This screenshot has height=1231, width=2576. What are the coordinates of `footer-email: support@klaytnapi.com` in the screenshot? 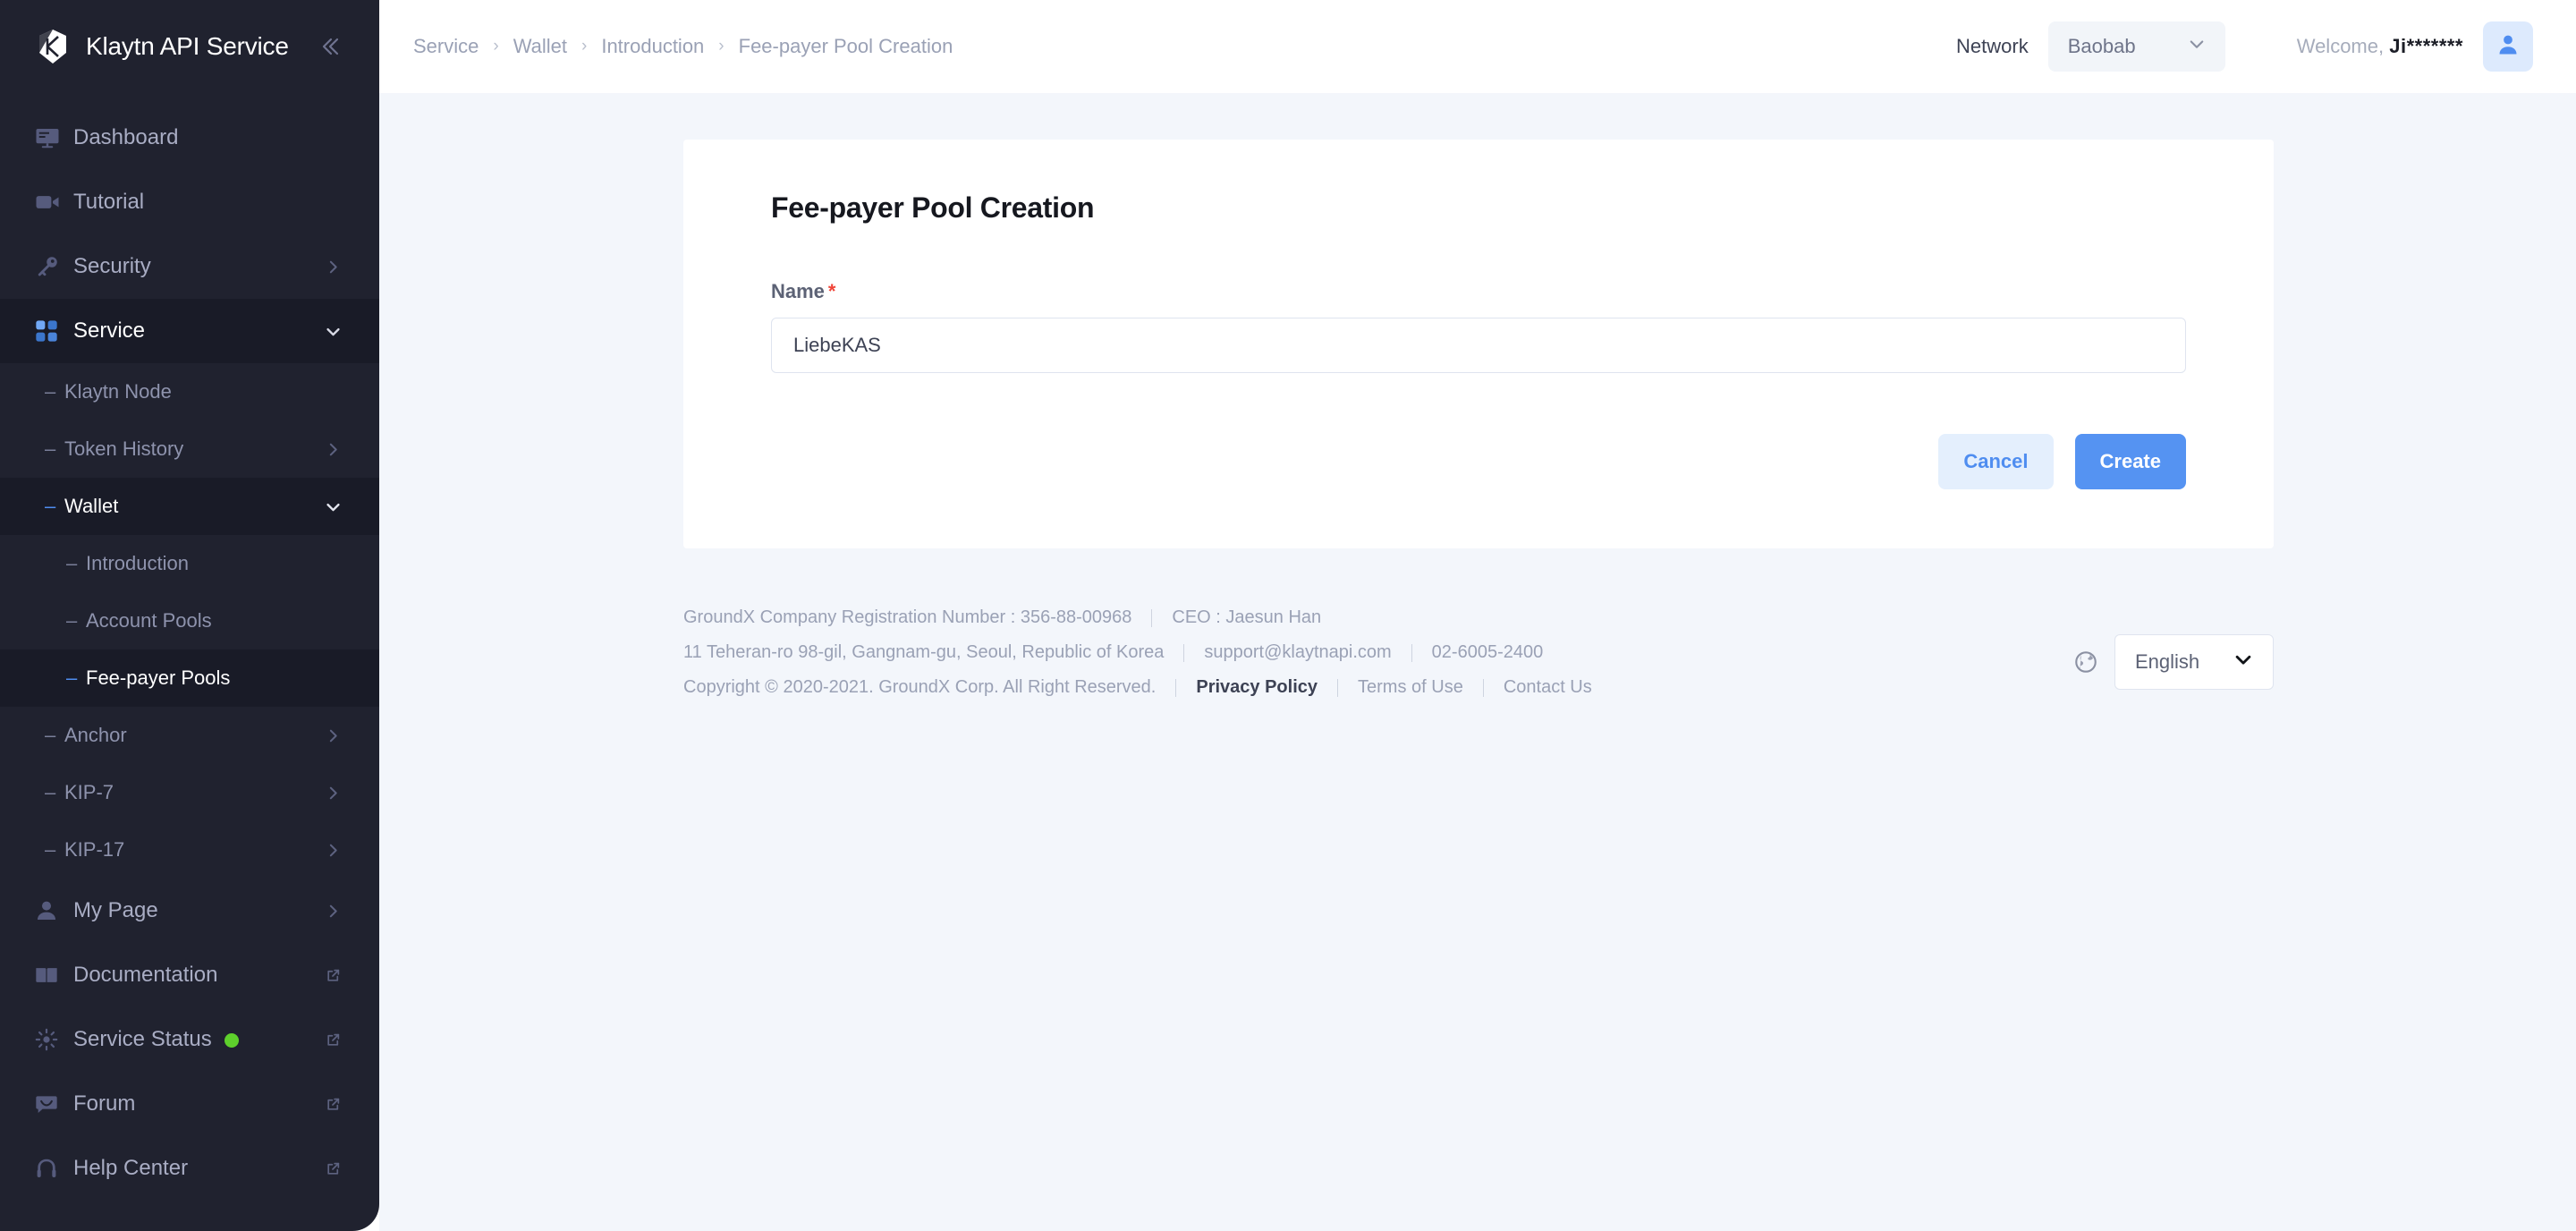 It's located at (1297, 652).